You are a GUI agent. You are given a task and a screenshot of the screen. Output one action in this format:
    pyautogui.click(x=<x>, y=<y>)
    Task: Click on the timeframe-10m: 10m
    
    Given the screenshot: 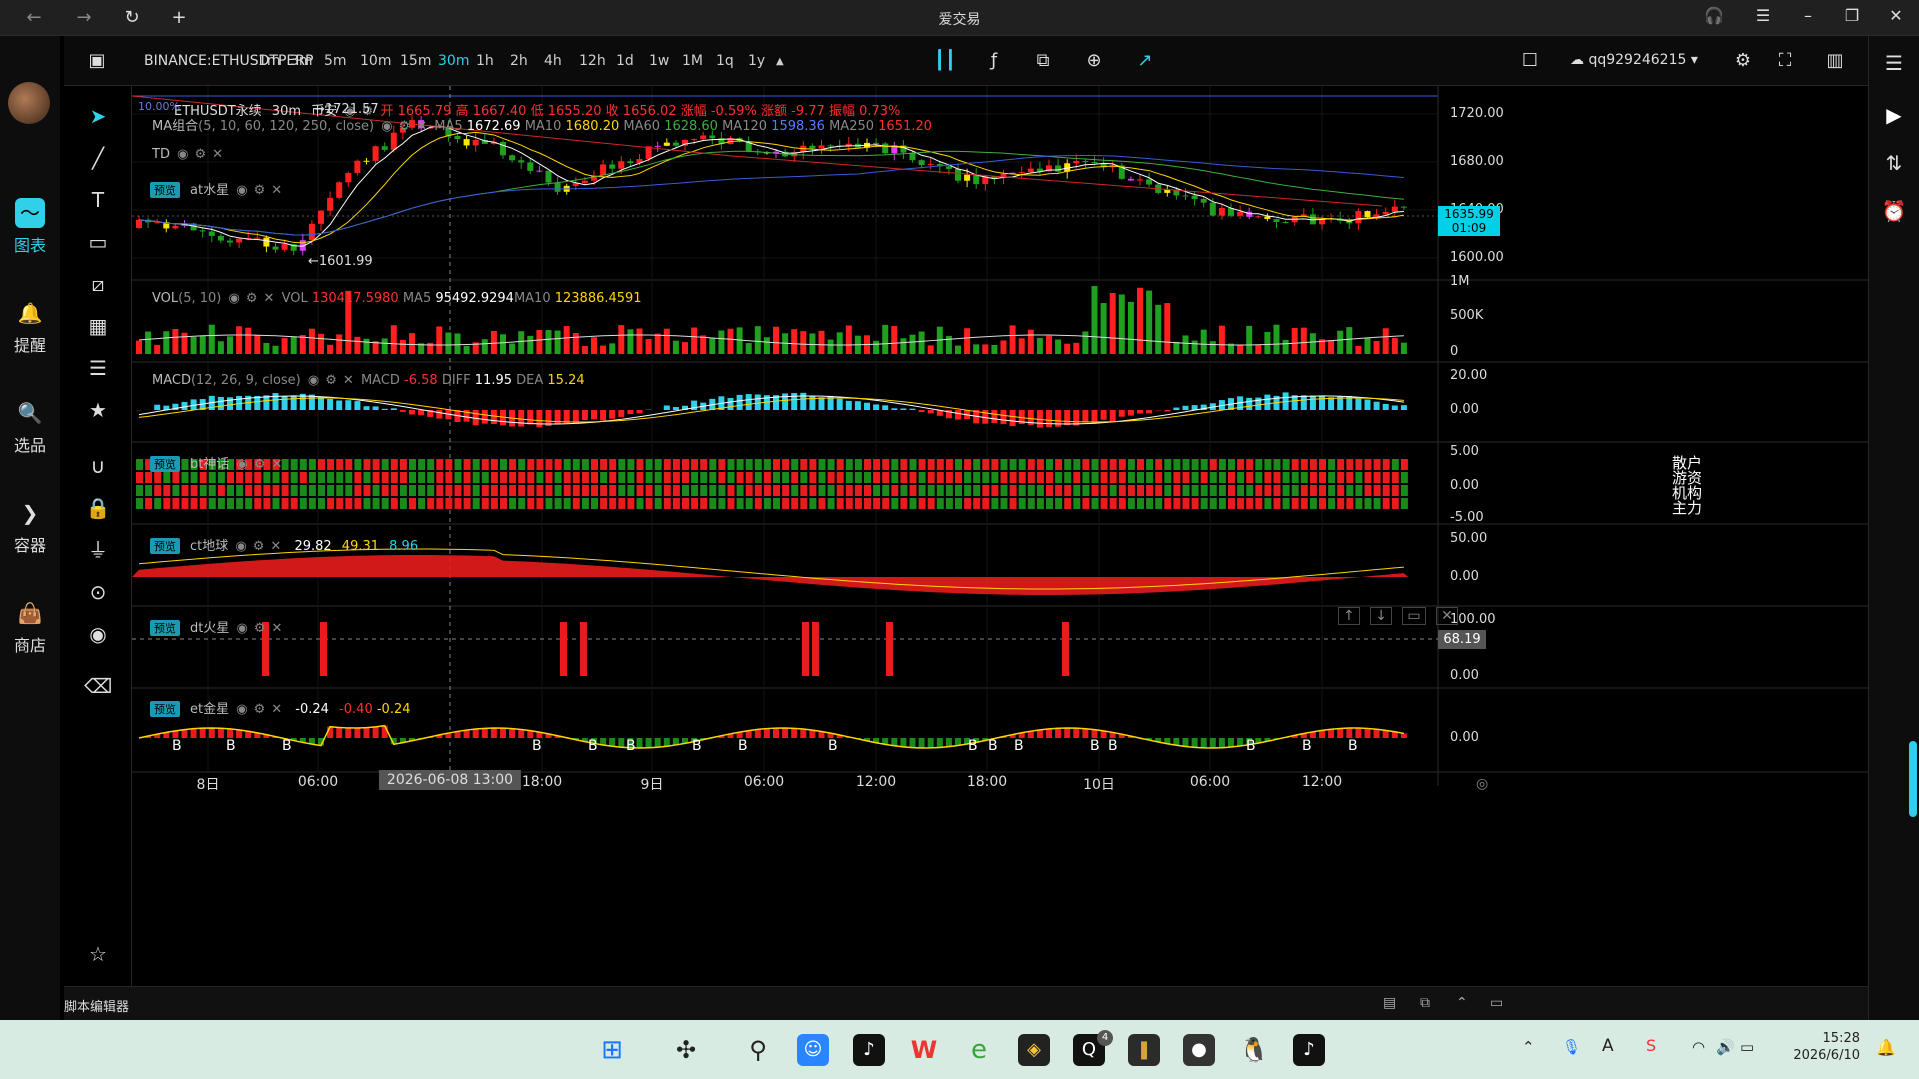 What is the action you would take?
    pyautogui.click(x=375, y=61)
    